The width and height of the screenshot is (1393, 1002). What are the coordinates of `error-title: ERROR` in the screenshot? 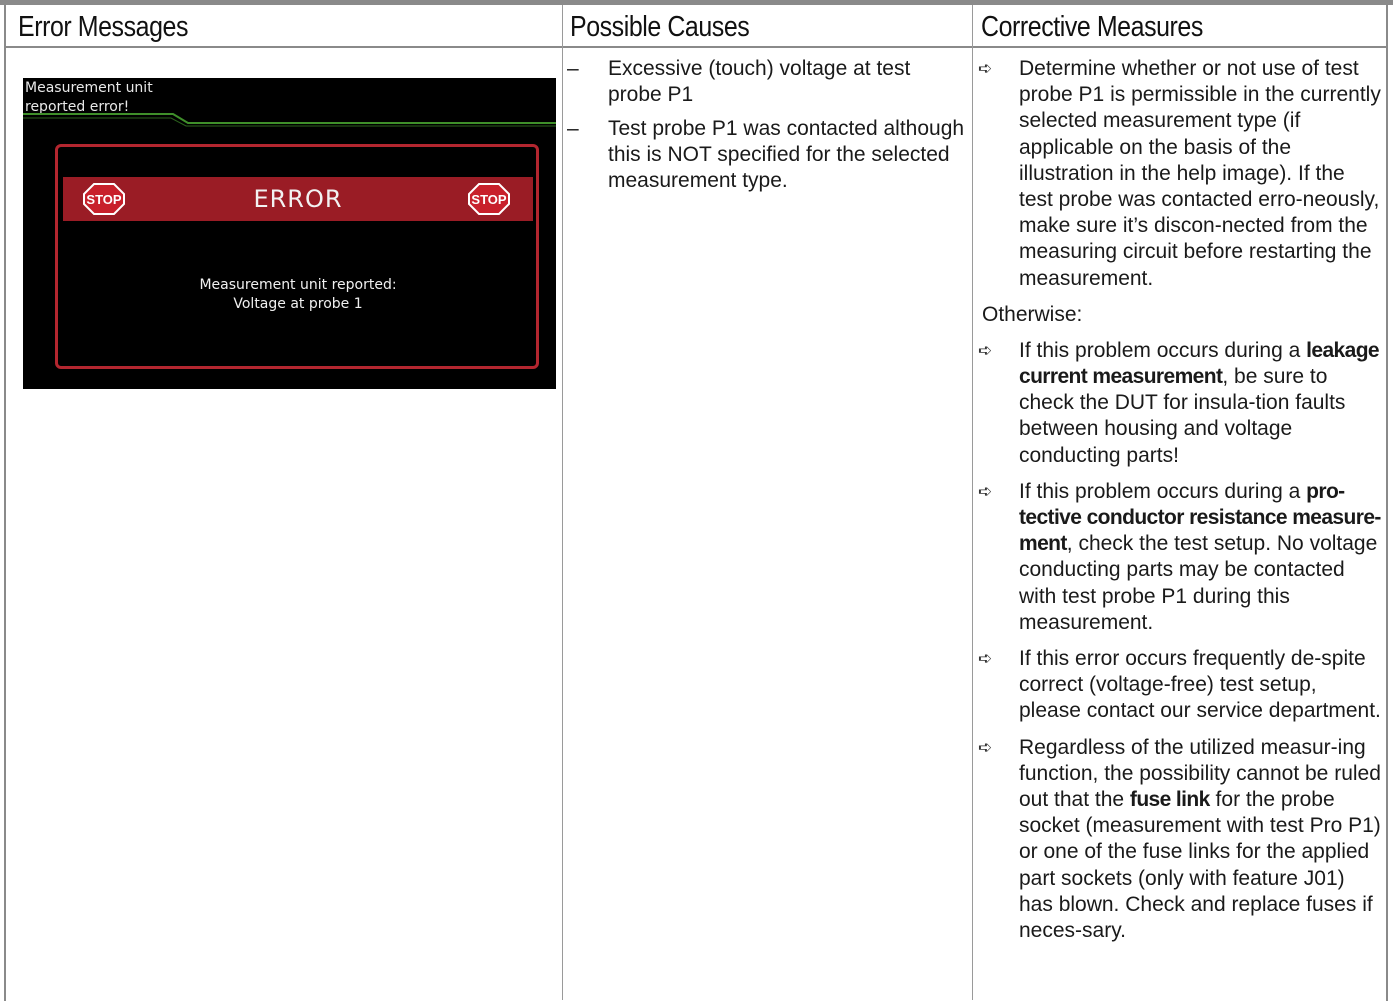 It's located at (298, 199).